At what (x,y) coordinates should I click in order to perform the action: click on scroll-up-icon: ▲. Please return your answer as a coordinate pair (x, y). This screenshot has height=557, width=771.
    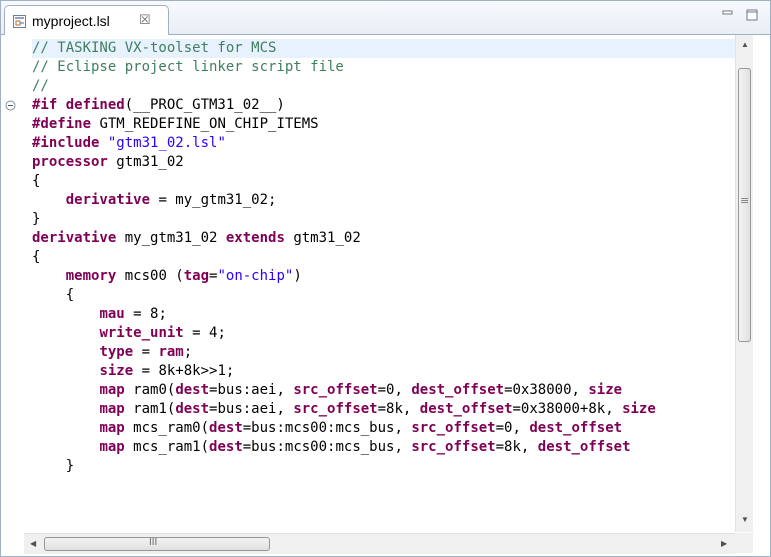
    Looking at the image, I should click on (745, 44).